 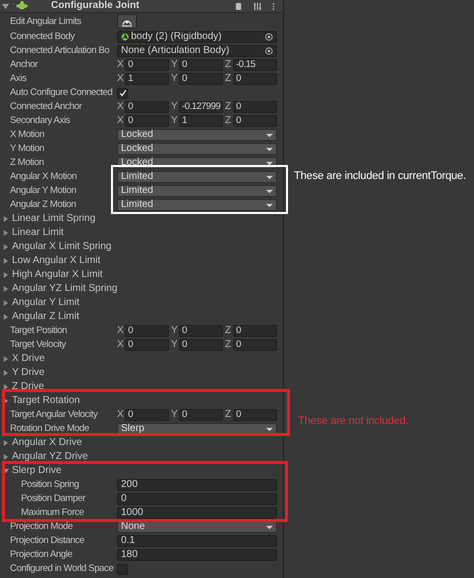 I want to click on foldout-label: X Drive, so click(x=28, y=359).